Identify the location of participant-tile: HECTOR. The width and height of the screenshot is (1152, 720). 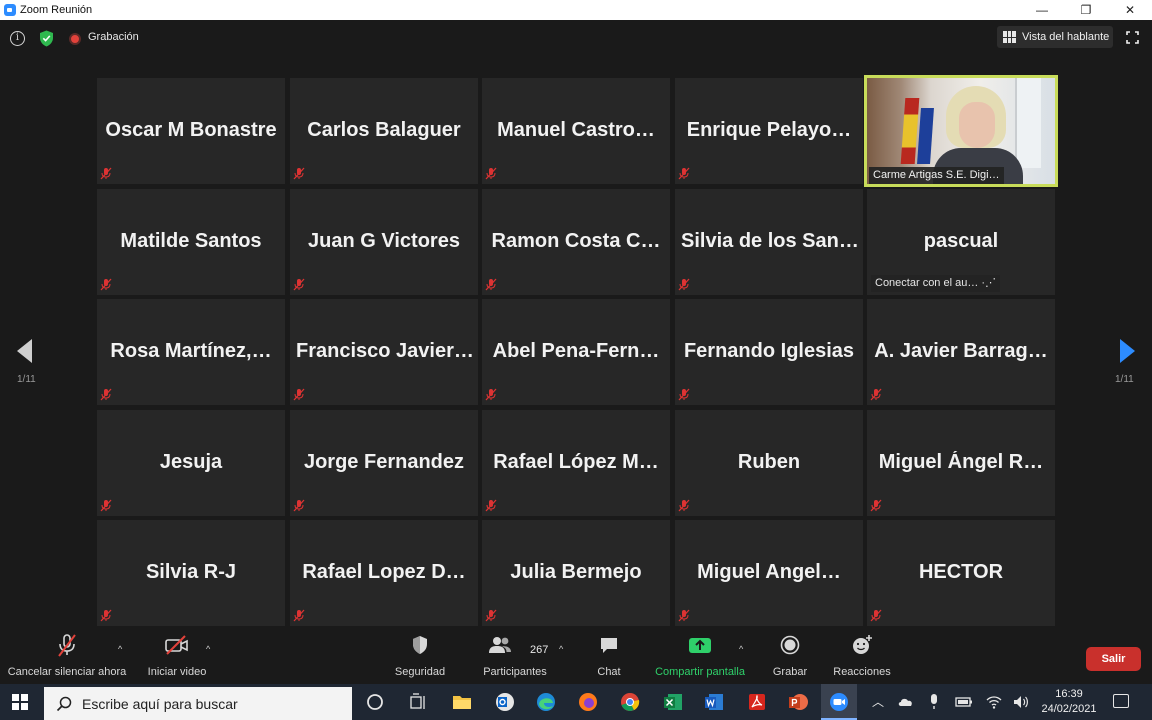
(961, 573).